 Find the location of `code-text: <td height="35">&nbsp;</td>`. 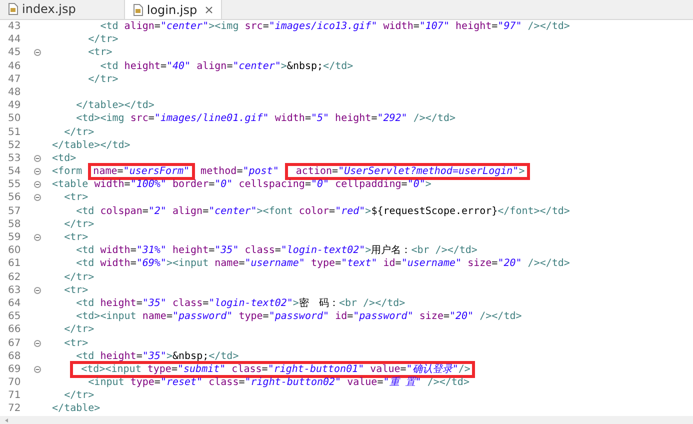

code-text: <td height="35">&nbsp;</td> is located at coordinates (157, 356).